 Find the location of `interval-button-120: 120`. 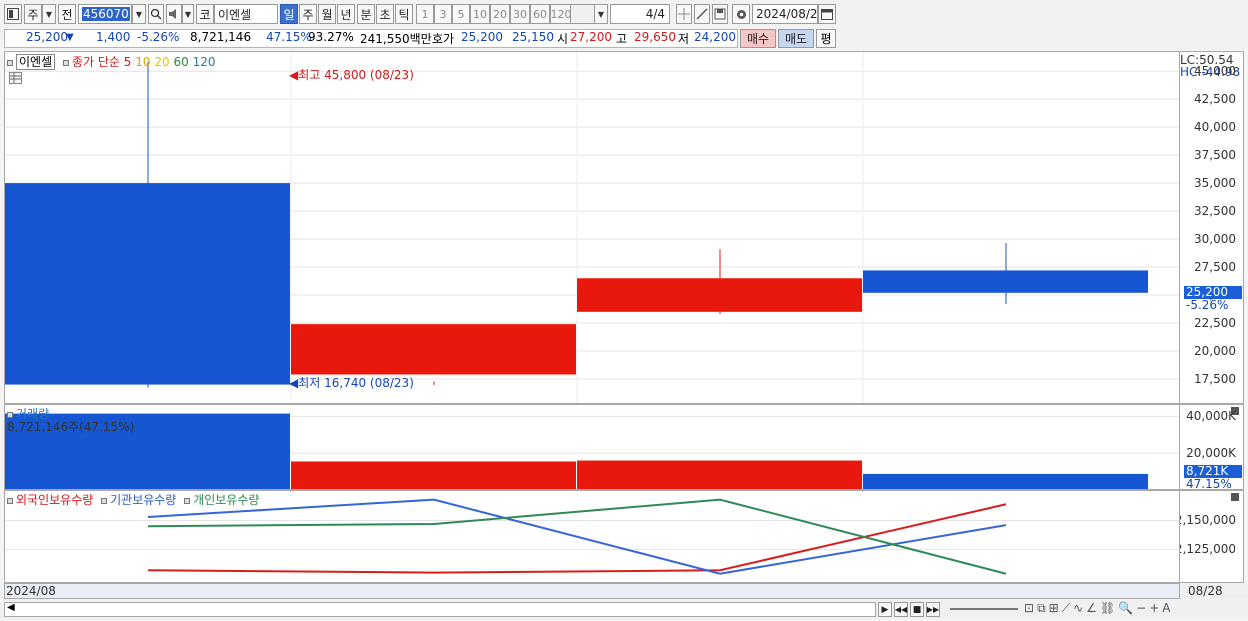

interval-button-120: 120 is located at coordinates (561, 14).